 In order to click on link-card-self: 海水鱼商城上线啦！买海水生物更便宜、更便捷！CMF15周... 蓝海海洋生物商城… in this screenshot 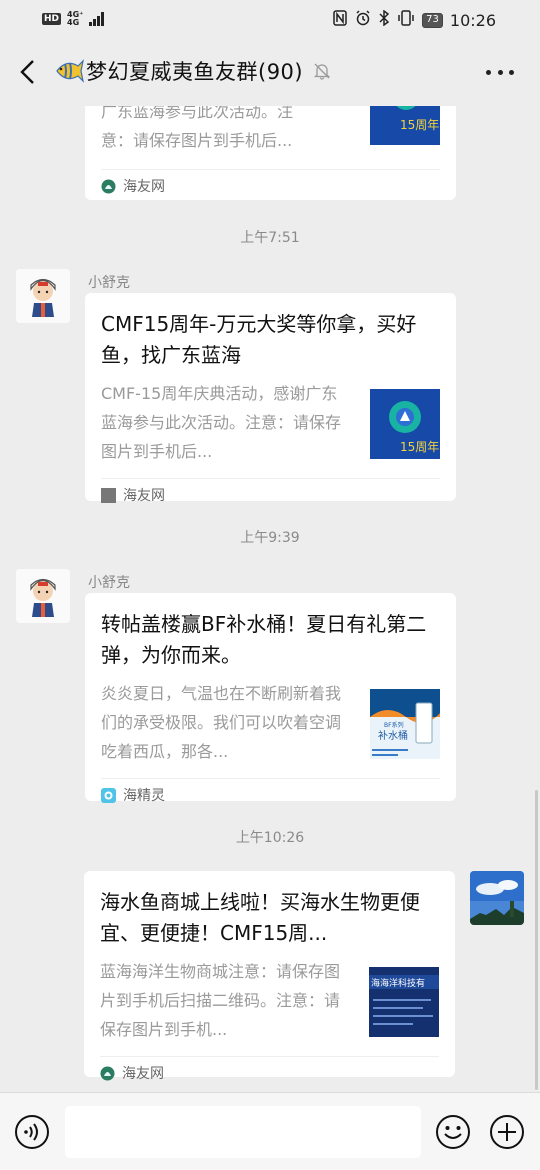, I will do `click(269, 976)`.